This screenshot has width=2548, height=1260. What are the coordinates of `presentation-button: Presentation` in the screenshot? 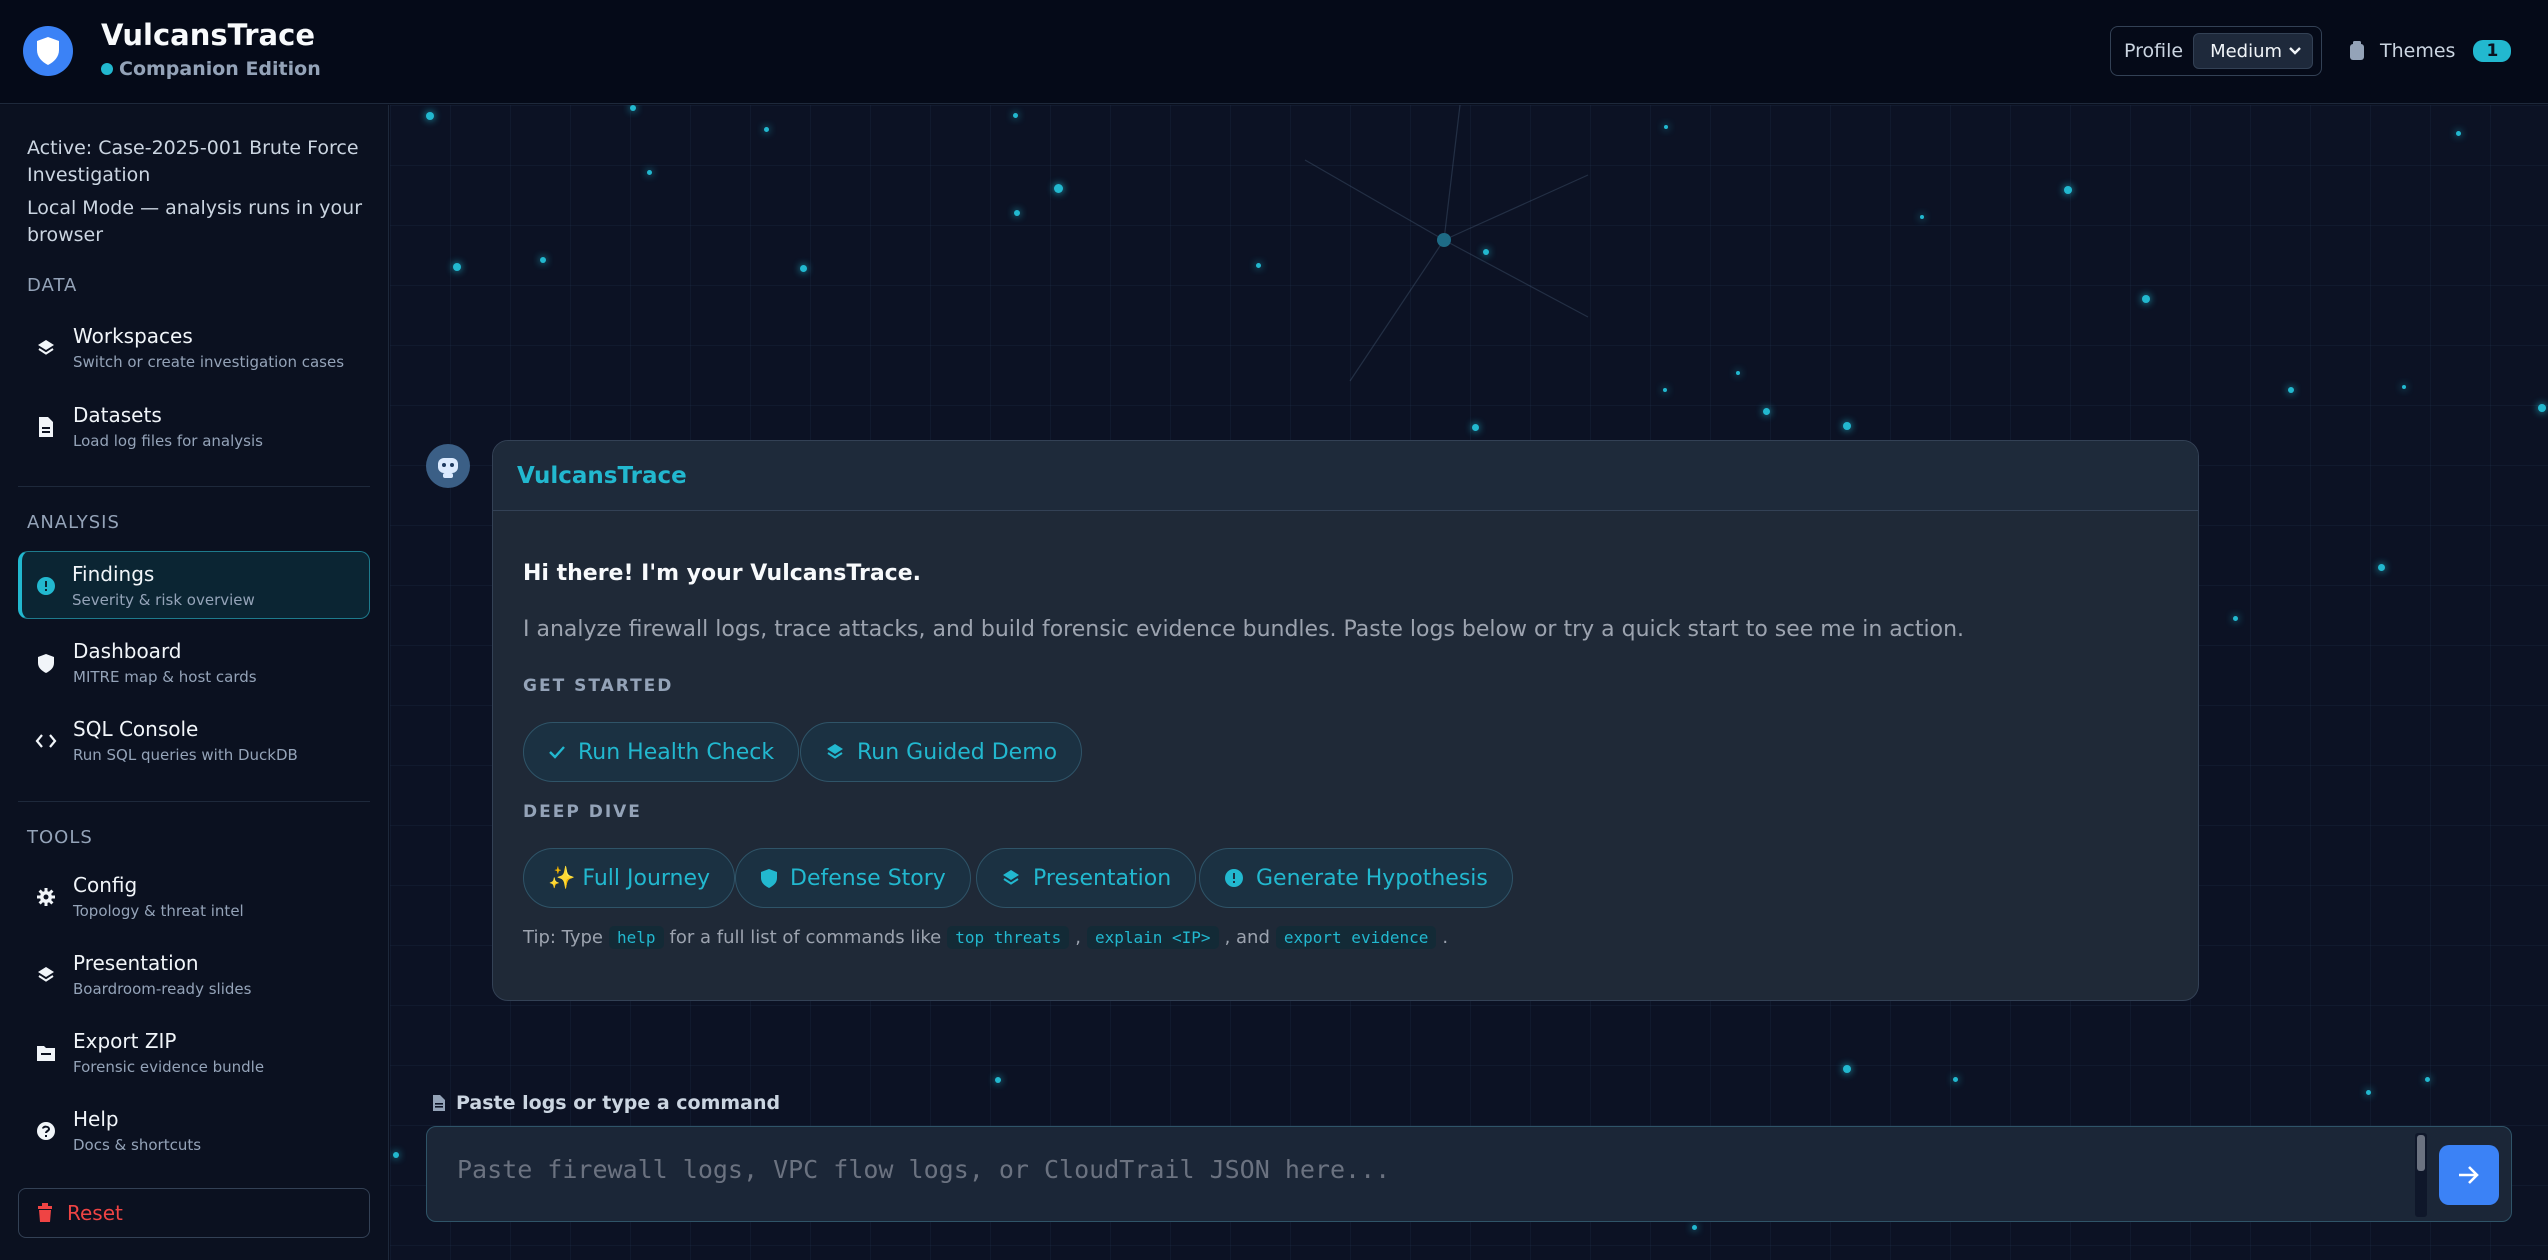 It's located at (1086, 878).